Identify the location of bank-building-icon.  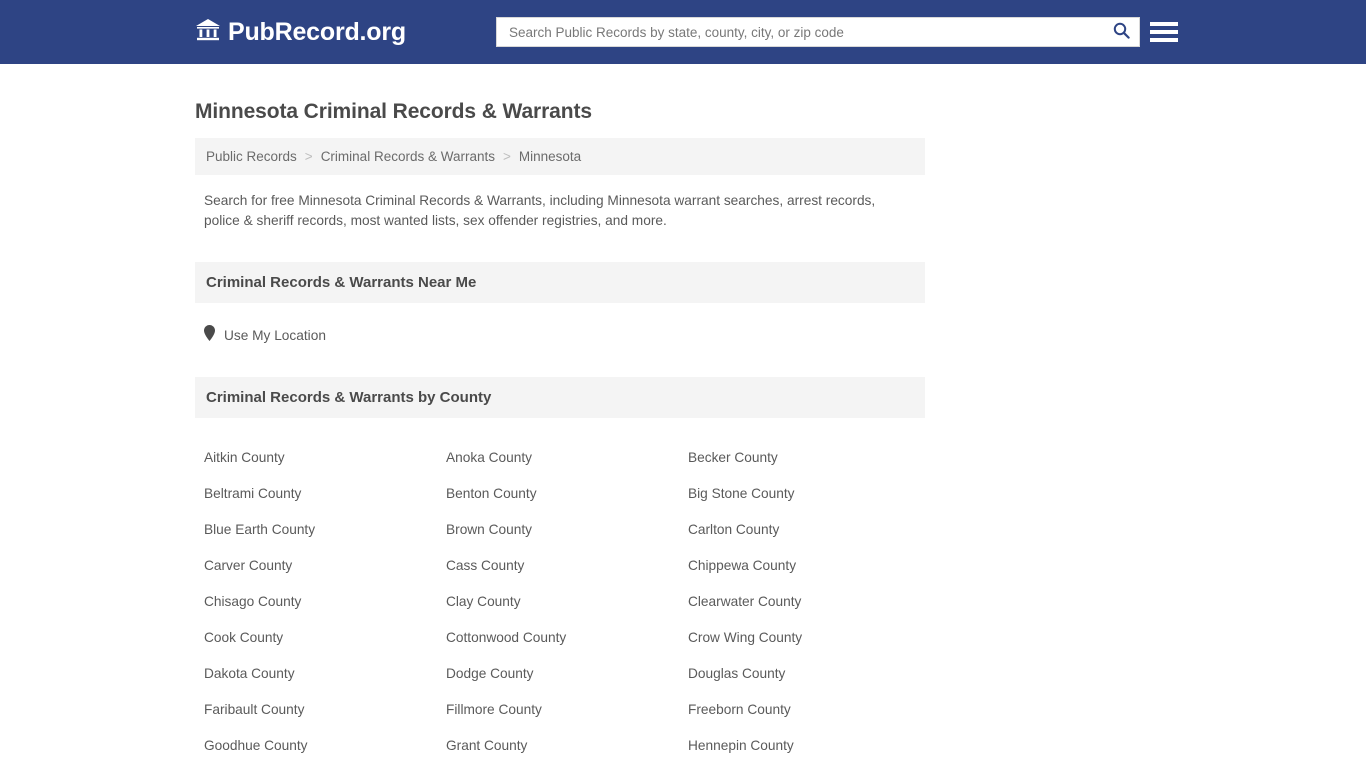
(208, 32).